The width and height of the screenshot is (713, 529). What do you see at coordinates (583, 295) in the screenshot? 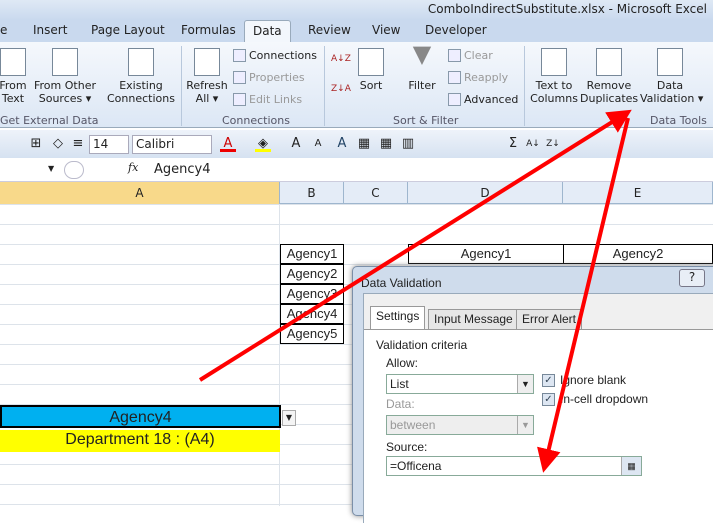
I see `arrow-to-source` at bounding box center [583, 295].